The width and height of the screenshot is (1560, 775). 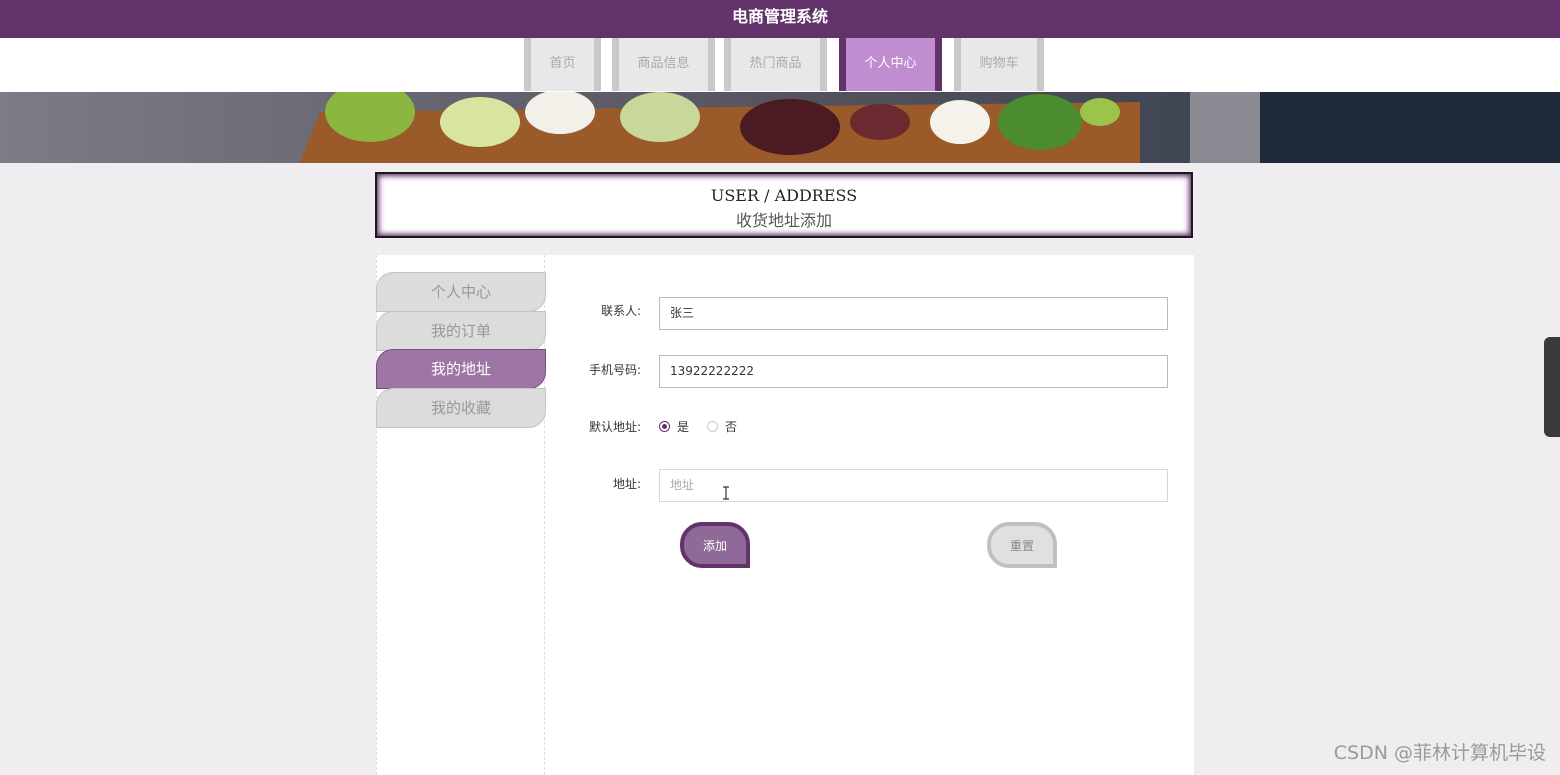 What do you see at coordinates (562, 64) in the screenshot?
I see `nav-item-home: 首页` at bounding box center [562, 64].